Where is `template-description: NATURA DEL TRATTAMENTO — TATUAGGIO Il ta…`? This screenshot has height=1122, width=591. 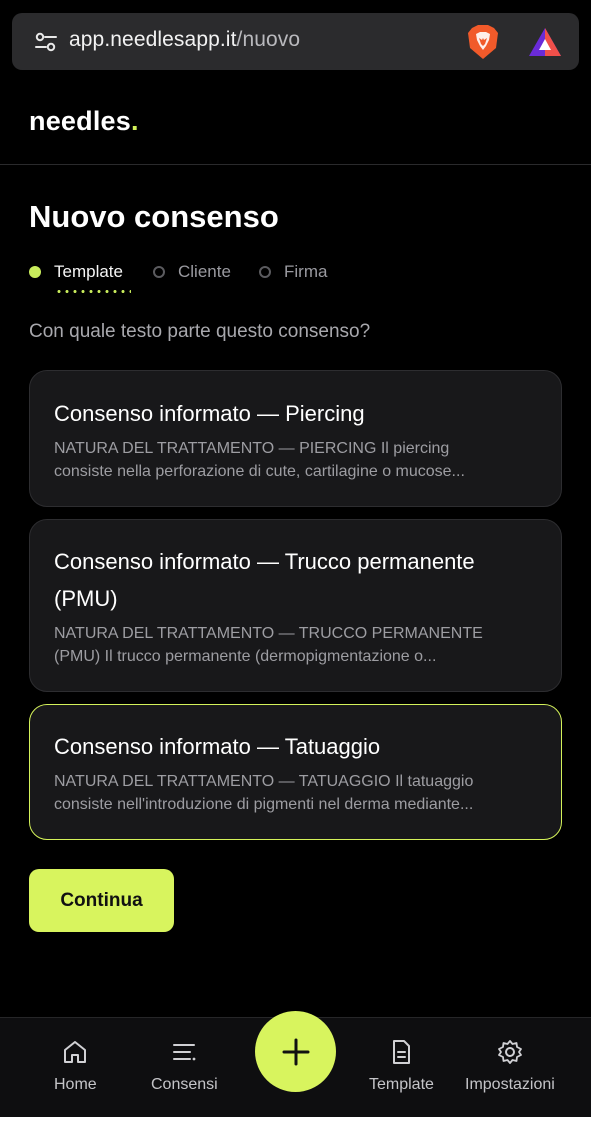
template-description: NATURA DEL TRATTAMENTO — TATUAGGIO Il ta… is located at coordinates (295, 793).